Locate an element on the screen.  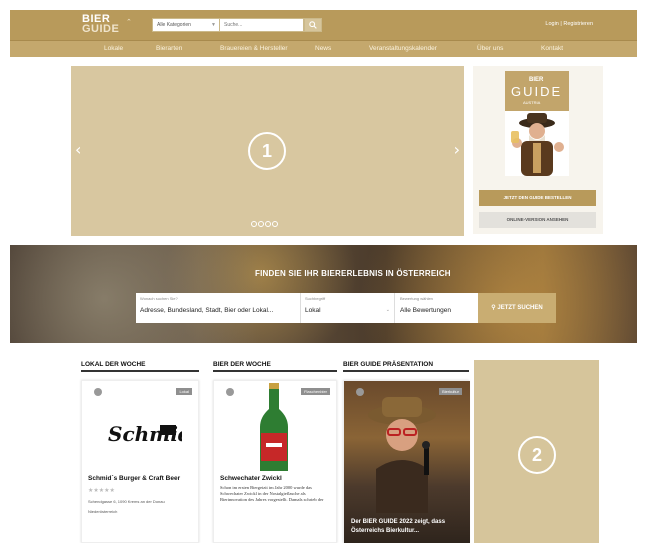
beer-bottle-icon is located at coordinates (274, 427).